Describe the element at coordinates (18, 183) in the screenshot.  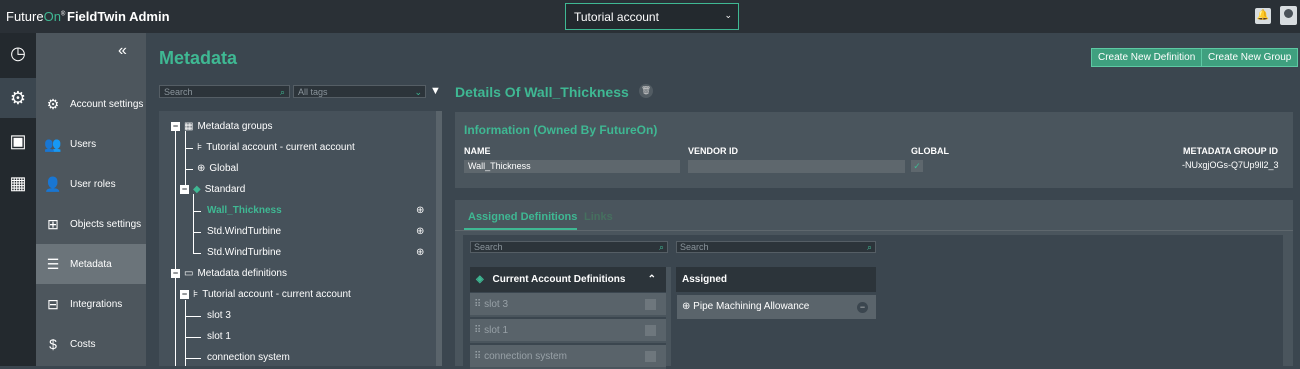
I see `buildings-icon: ▦` at that location.